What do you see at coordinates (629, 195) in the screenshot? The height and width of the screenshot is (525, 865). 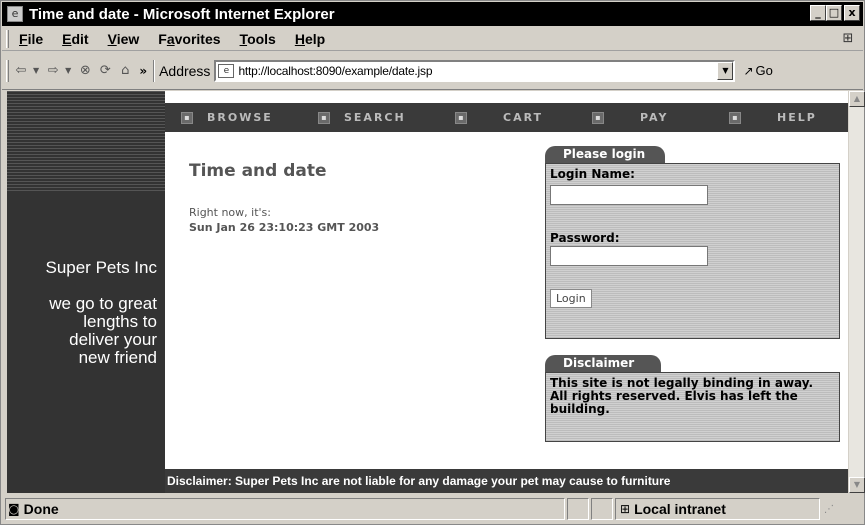 I see `login-name-input` at bounding box center [629, 195].